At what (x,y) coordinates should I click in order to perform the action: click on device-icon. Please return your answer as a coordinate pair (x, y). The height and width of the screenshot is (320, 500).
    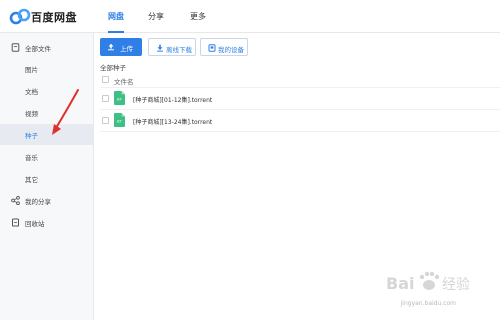
    Looking at the image, I should click on (212, 48).